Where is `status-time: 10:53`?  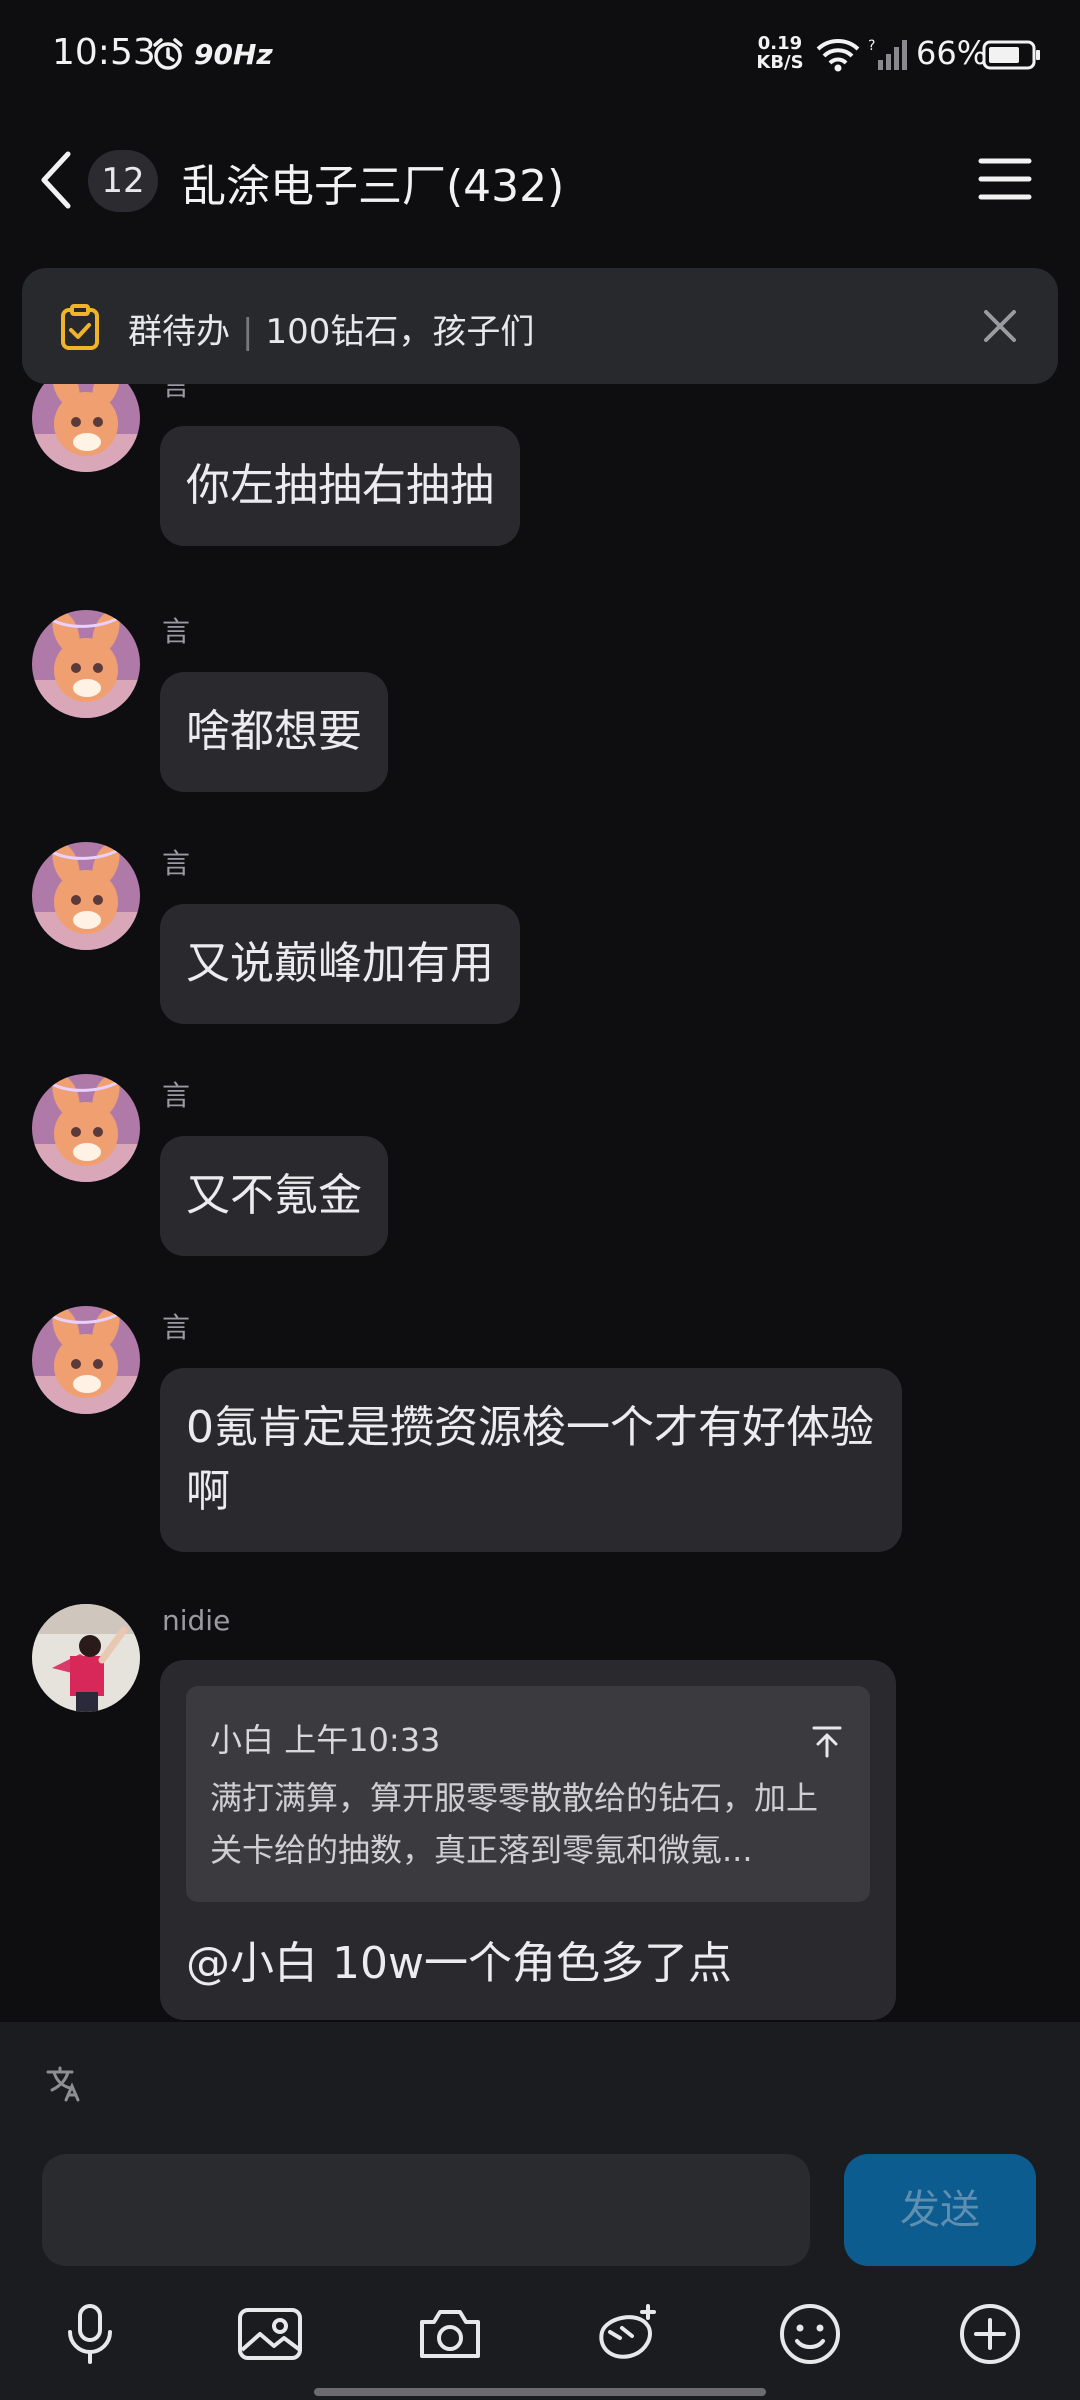
status-time: 10:53 is located at coordinates (104, 52).